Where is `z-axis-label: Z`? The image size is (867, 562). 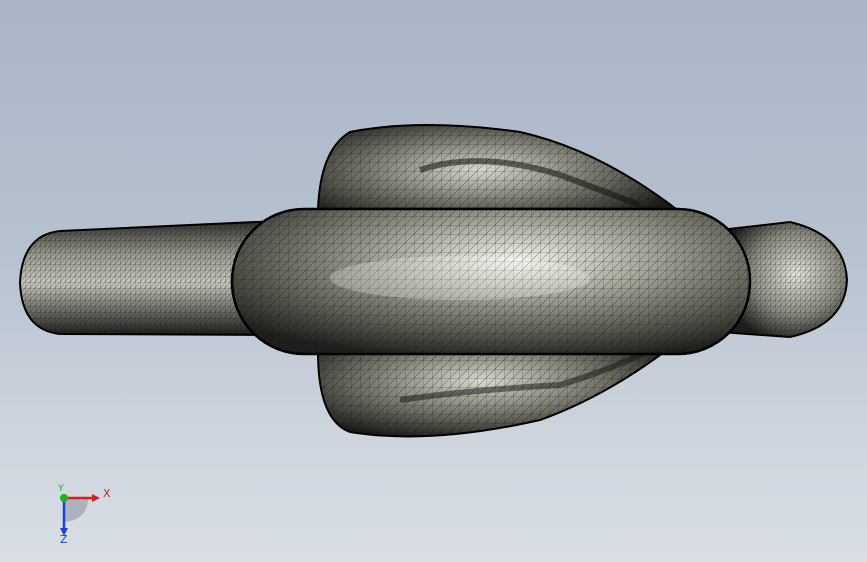
z-axis-label: Z is located at coordinates (64, 539).